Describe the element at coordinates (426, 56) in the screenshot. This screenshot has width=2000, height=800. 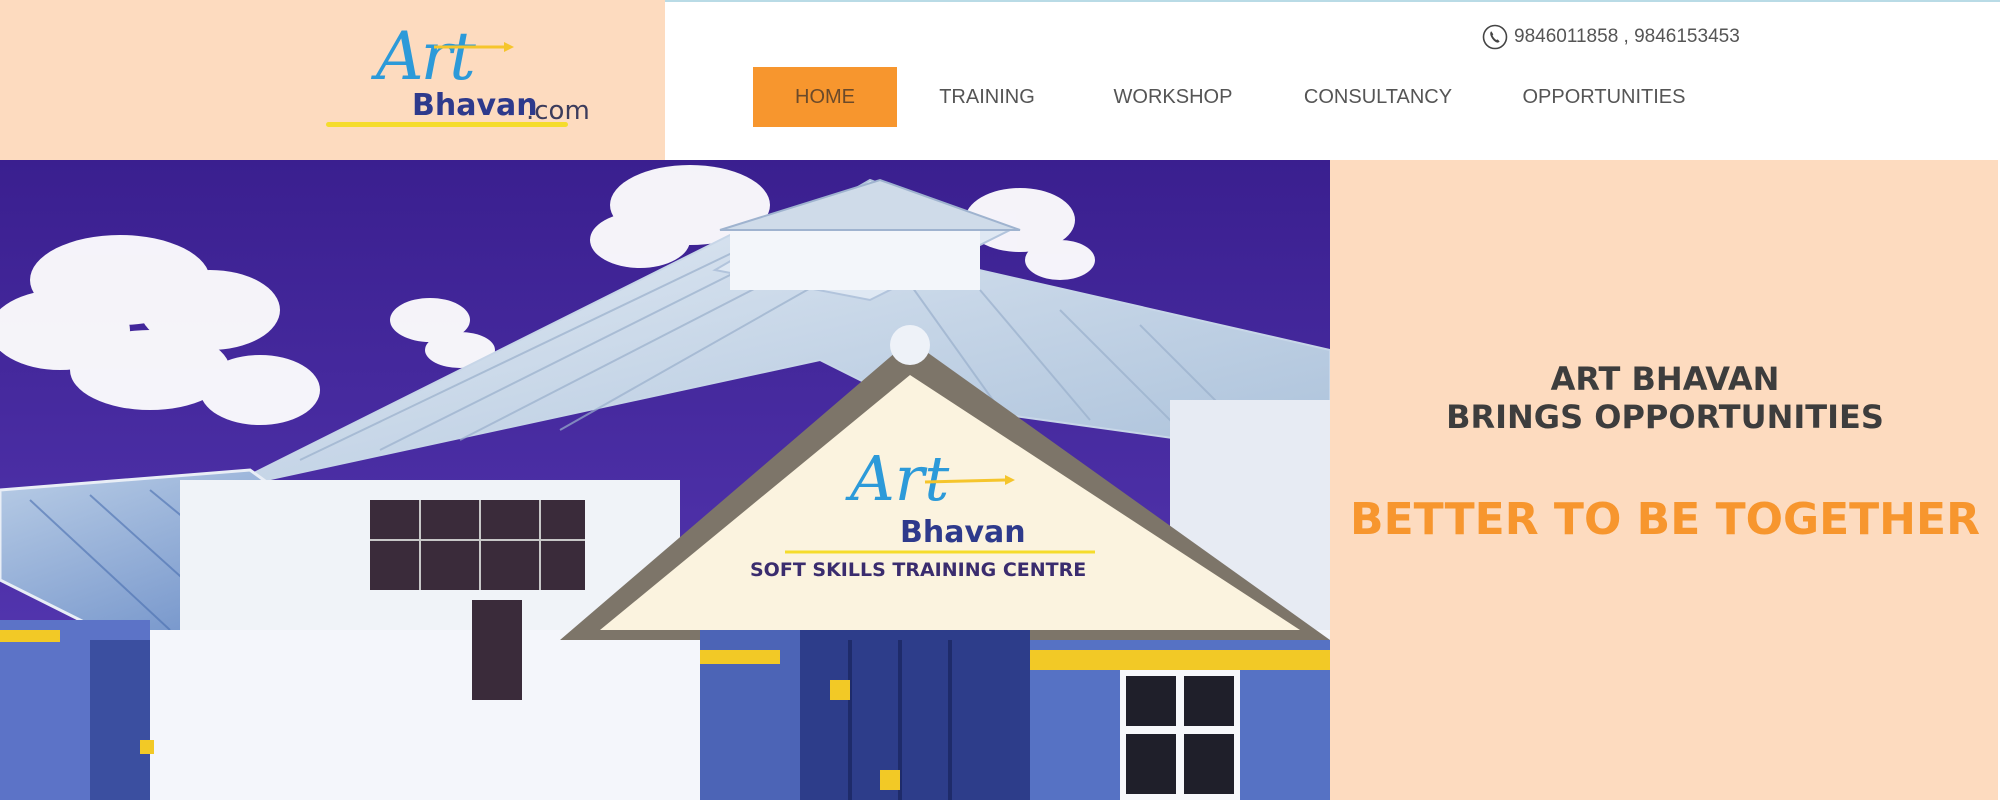
I see `logo-script-text: Art` at that location.